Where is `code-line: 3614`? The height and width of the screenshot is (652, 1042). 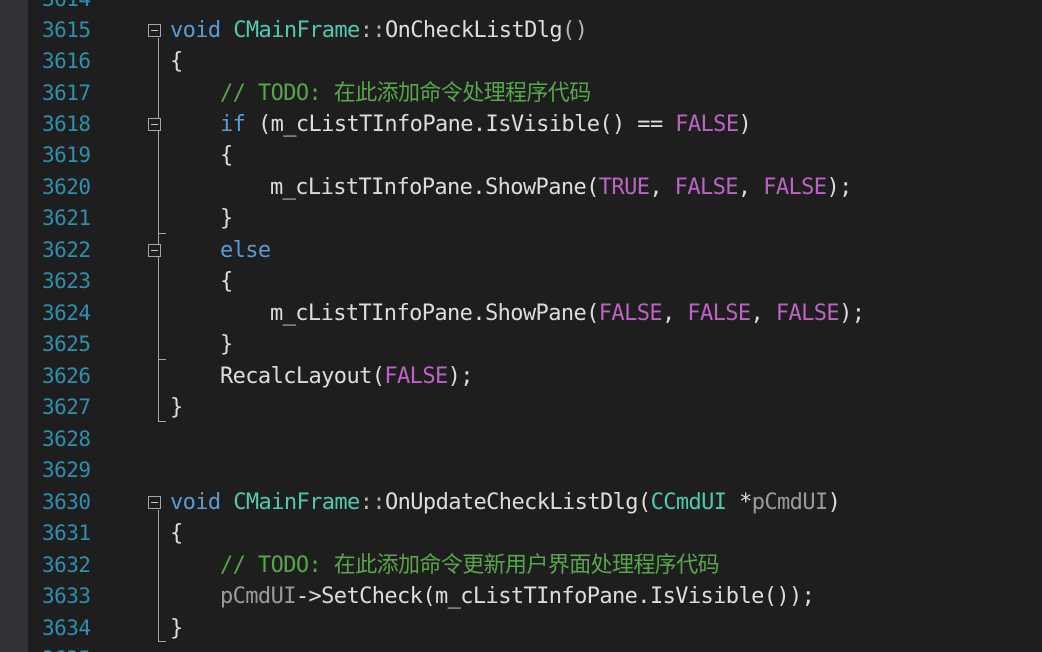 code-line: 3614 is located at coordinates (521, 7).